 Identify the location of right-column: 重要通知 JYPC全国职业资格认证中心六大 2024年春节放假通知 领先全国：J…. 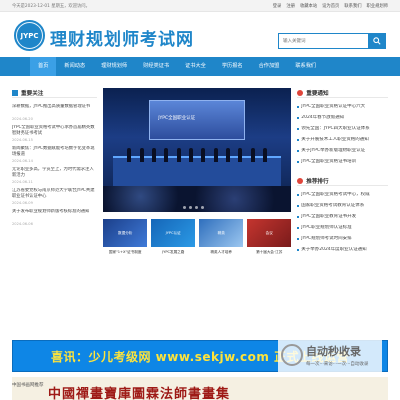
(342, 214).